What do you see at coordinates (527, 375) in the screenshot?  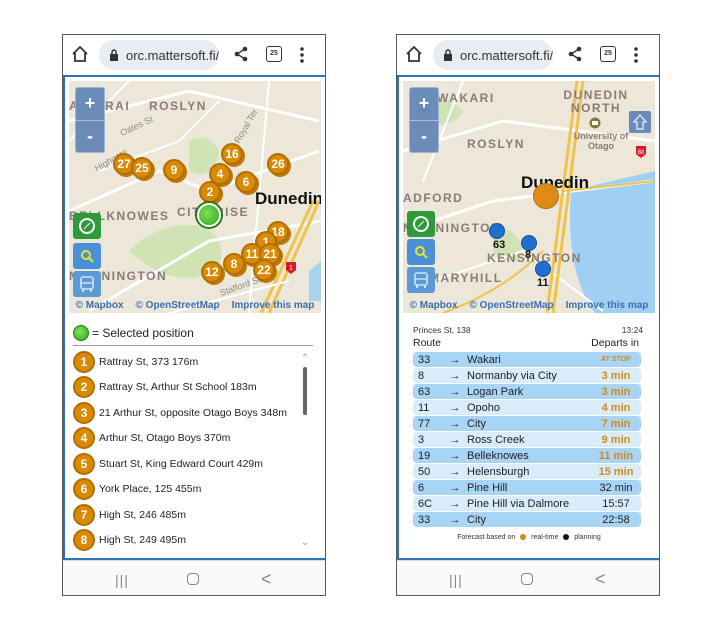 I see `departure-row: 8 → Normanby via City 3 min` at bounding box center [527, 375].